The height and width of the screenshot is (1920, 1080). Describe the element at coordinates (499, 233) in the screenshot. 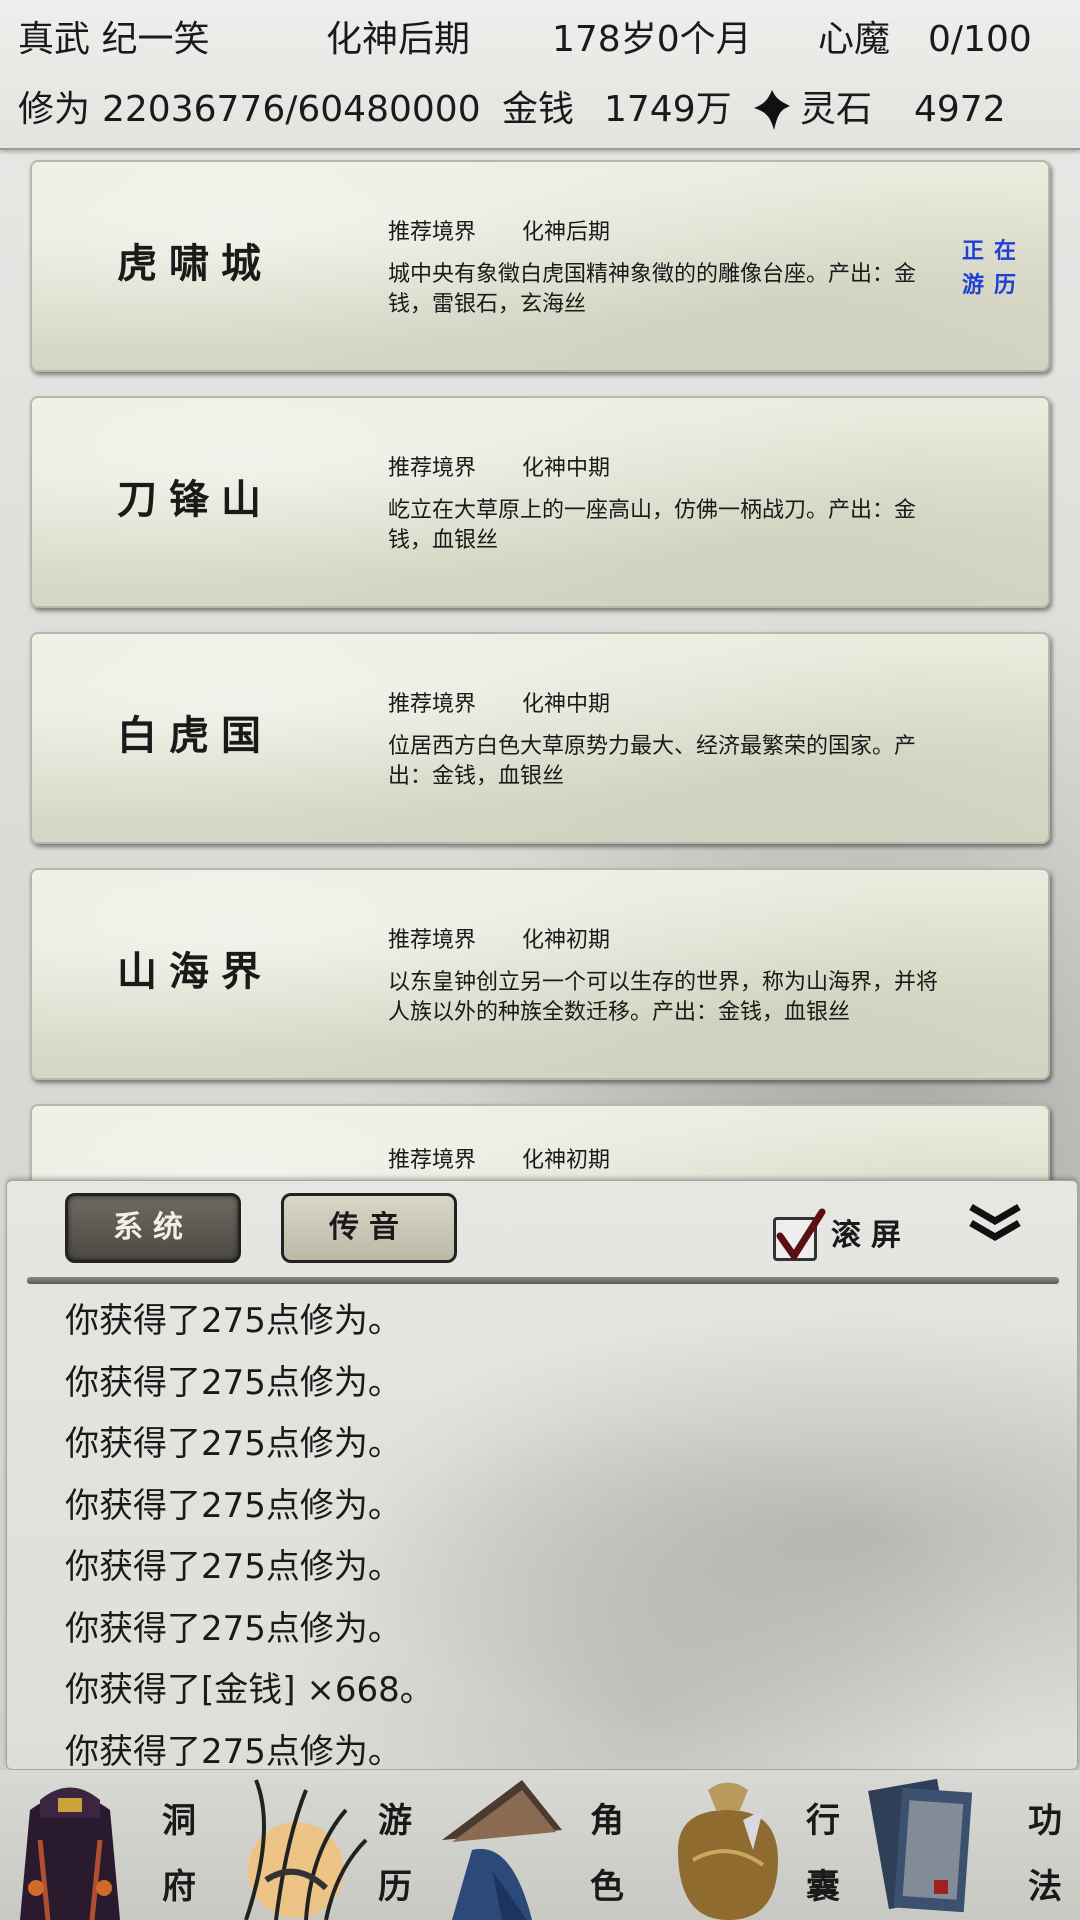

I see `recommended-realm: 推荐境界 化神后期` at that location.